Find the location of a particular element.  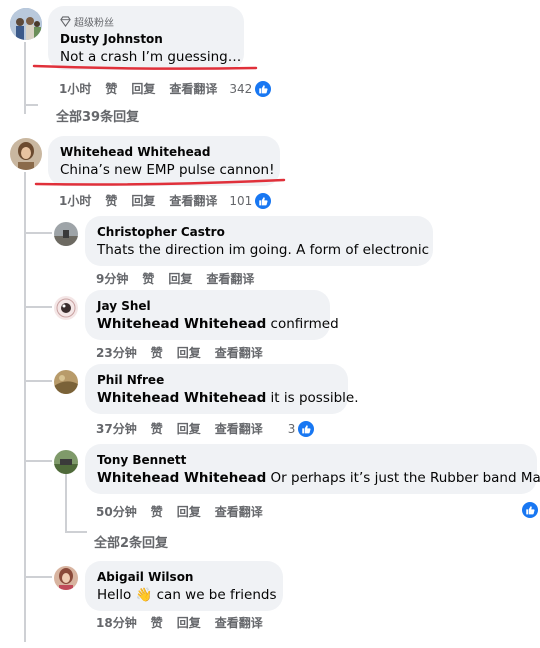

reply-actions: 9分钟 赞 回复 查看翻译 is located at coordinates (182, 278).